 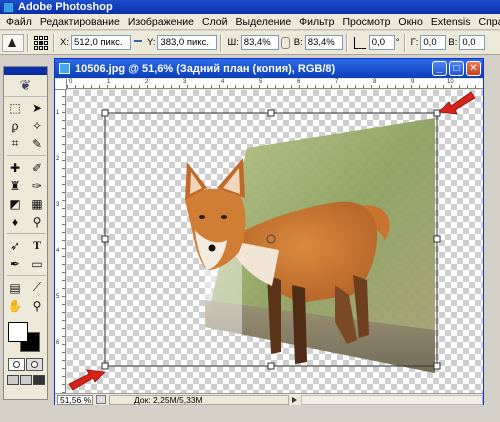 I want to click on full-screen-icon, so click(x=38, y=380).